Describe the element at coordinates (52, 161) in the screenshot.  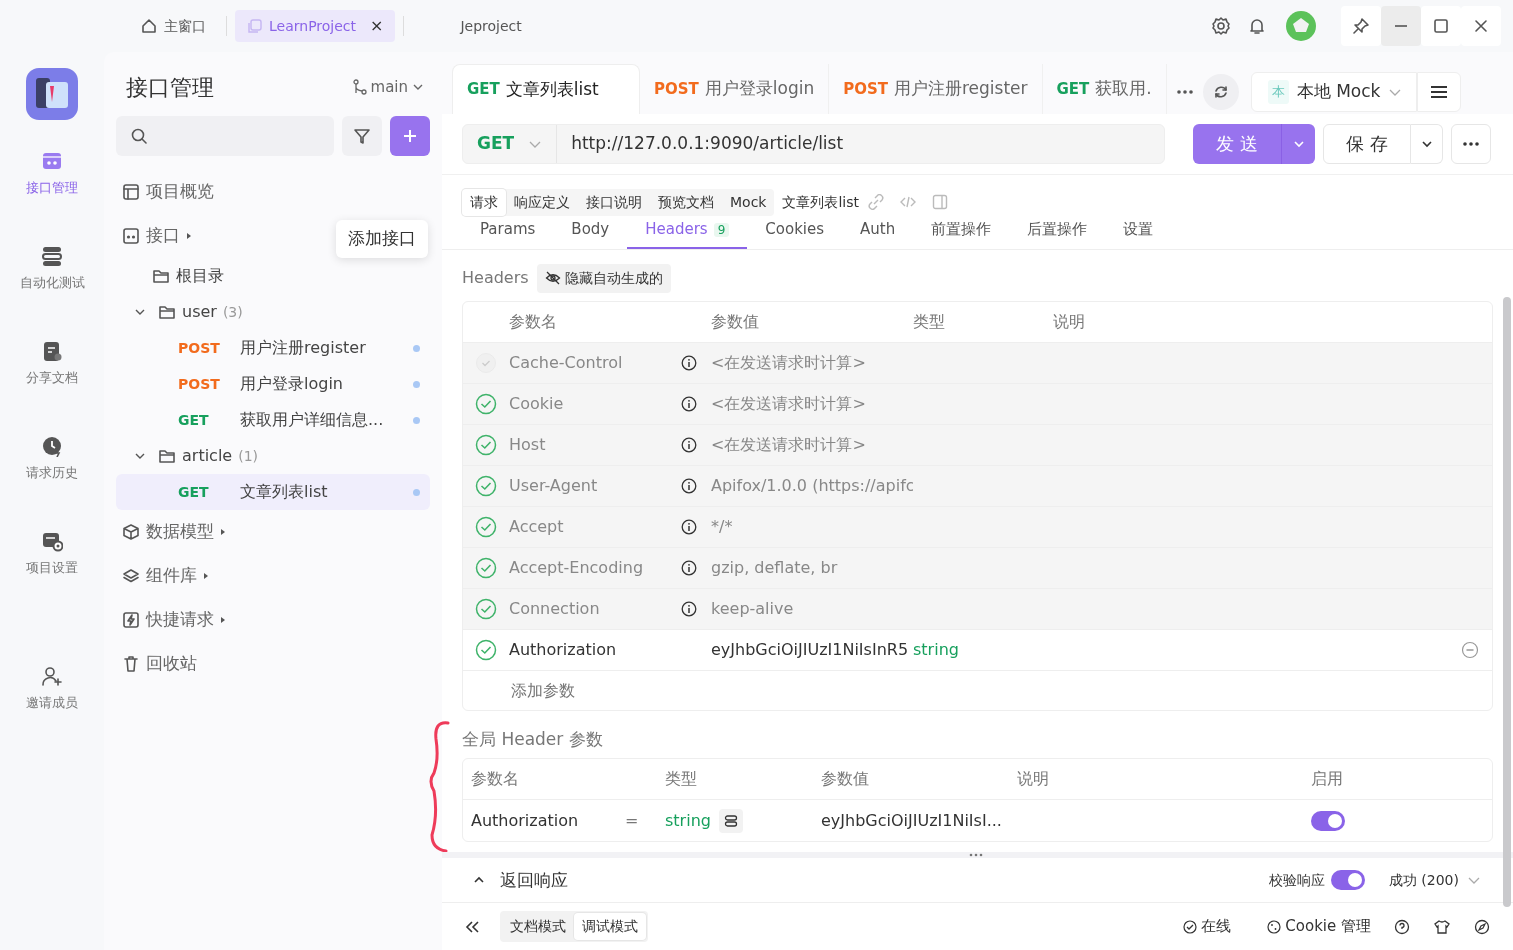
I see `api-icon` at that location.